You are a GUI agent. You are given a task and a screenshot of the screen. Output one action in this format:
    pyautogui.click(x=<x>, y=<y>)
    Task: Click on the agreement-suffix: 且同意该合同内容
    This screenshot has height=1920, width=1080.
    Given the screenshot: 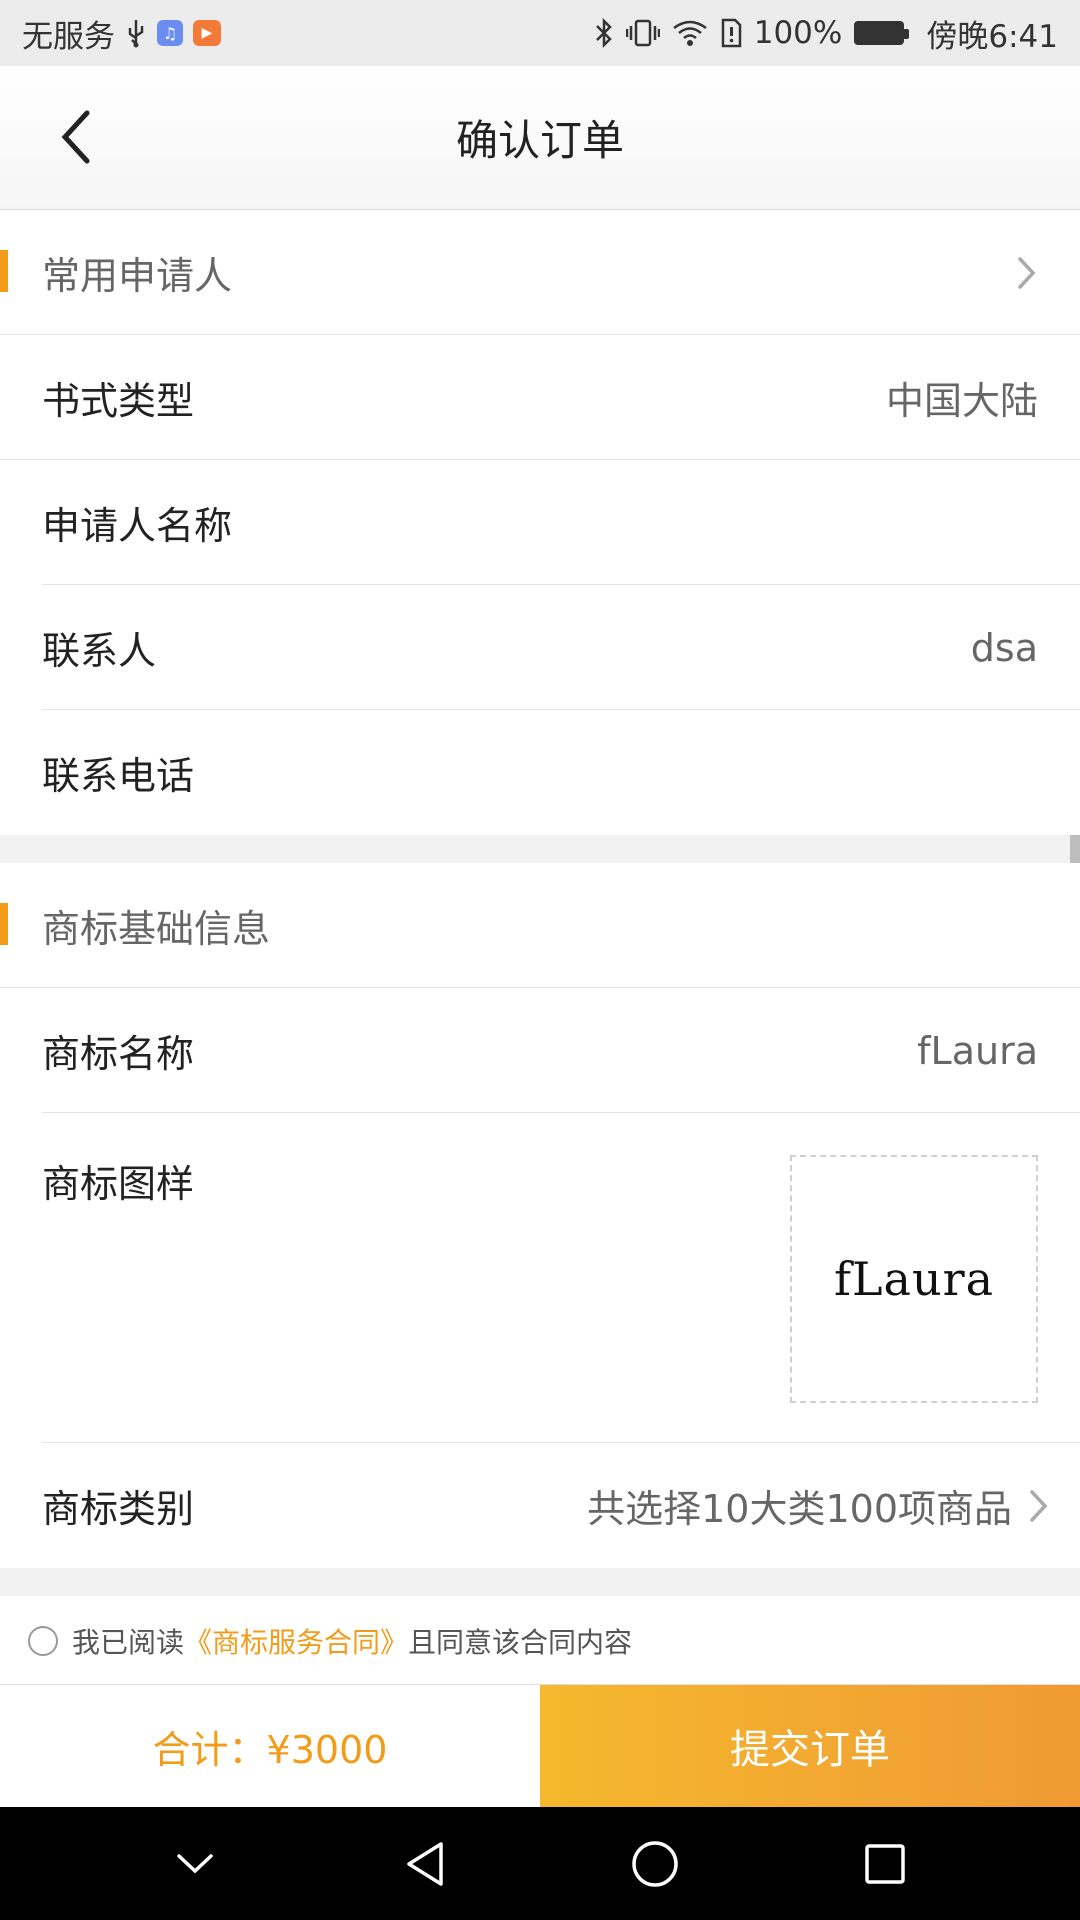 What is the action you would take?
    pyautogui.click(x=520, y=1642)
    